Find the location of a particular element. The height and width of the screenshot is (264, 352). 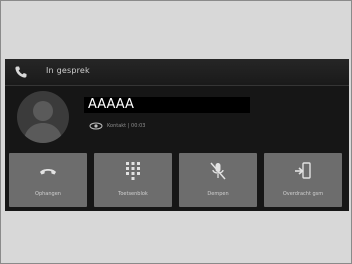

caller-name: AAAAA is located at coordinates (167, 105).